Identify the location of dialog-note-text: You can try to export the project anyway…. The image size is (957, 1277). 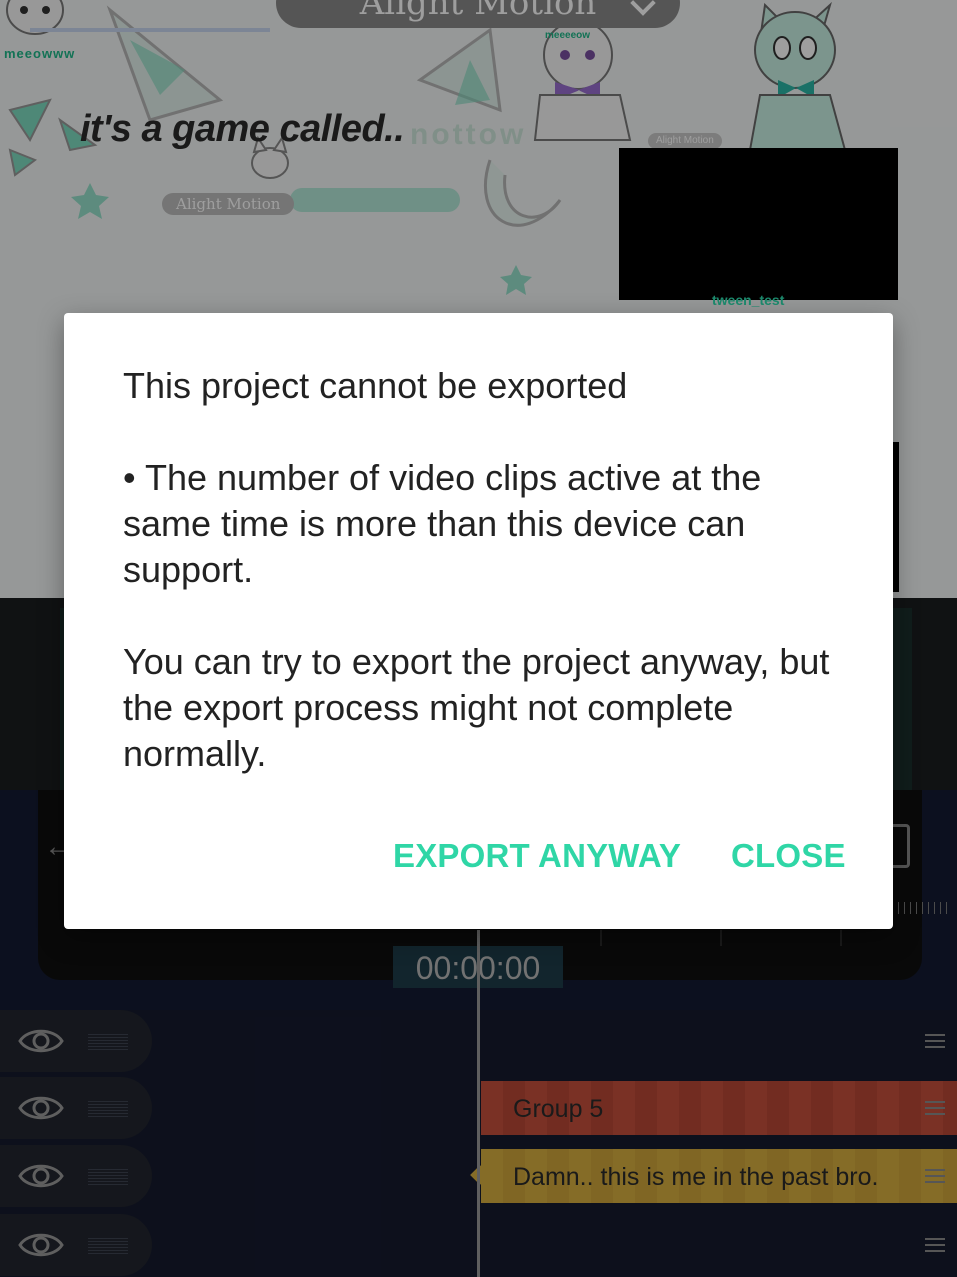
(476, 707).